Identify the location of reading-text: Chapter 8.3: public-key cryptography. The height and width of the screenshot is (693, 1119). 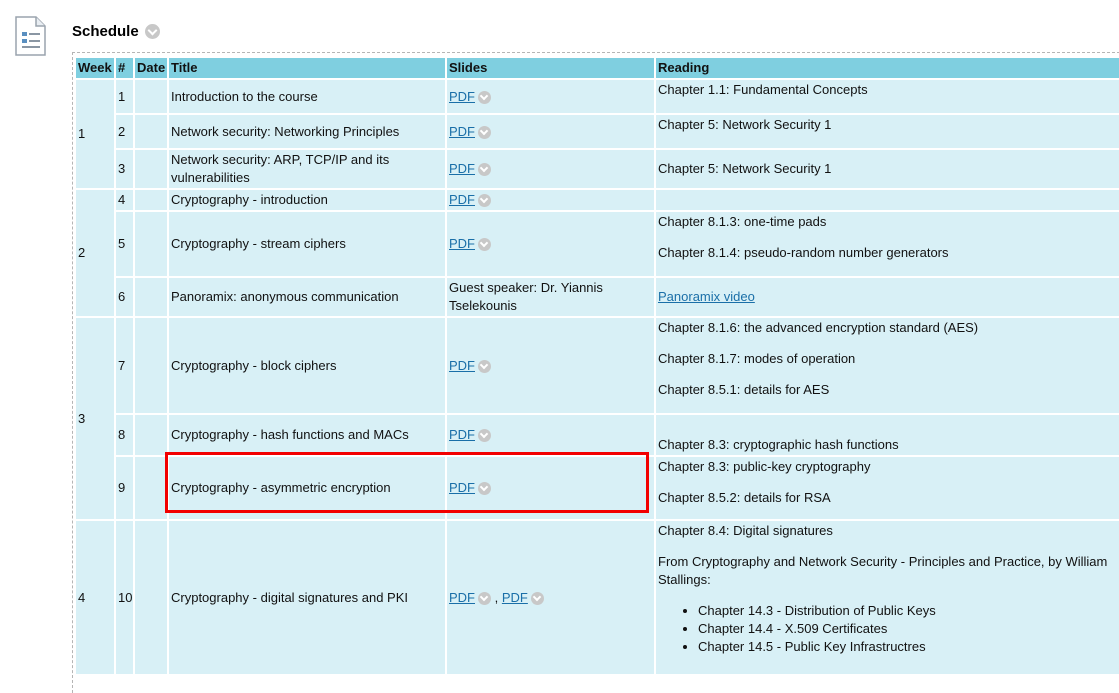
(764, 466).